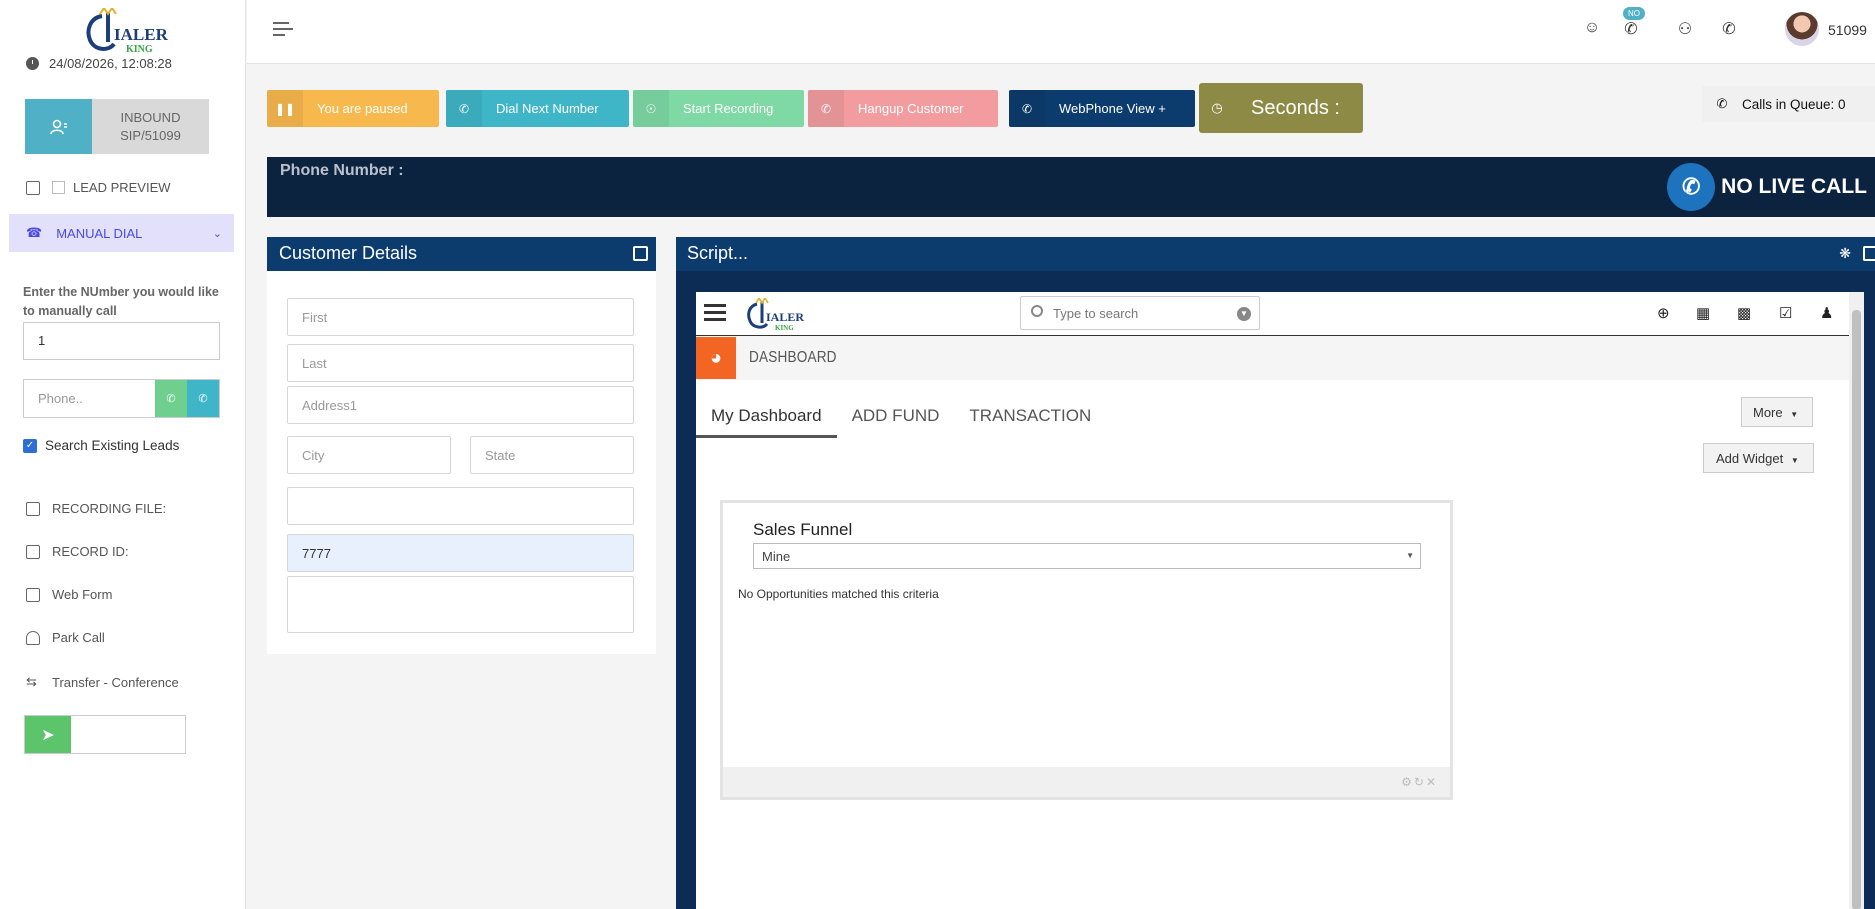  I want to click on widget-empty-message: No Opportunities matched this criteria, so click(838, 594).